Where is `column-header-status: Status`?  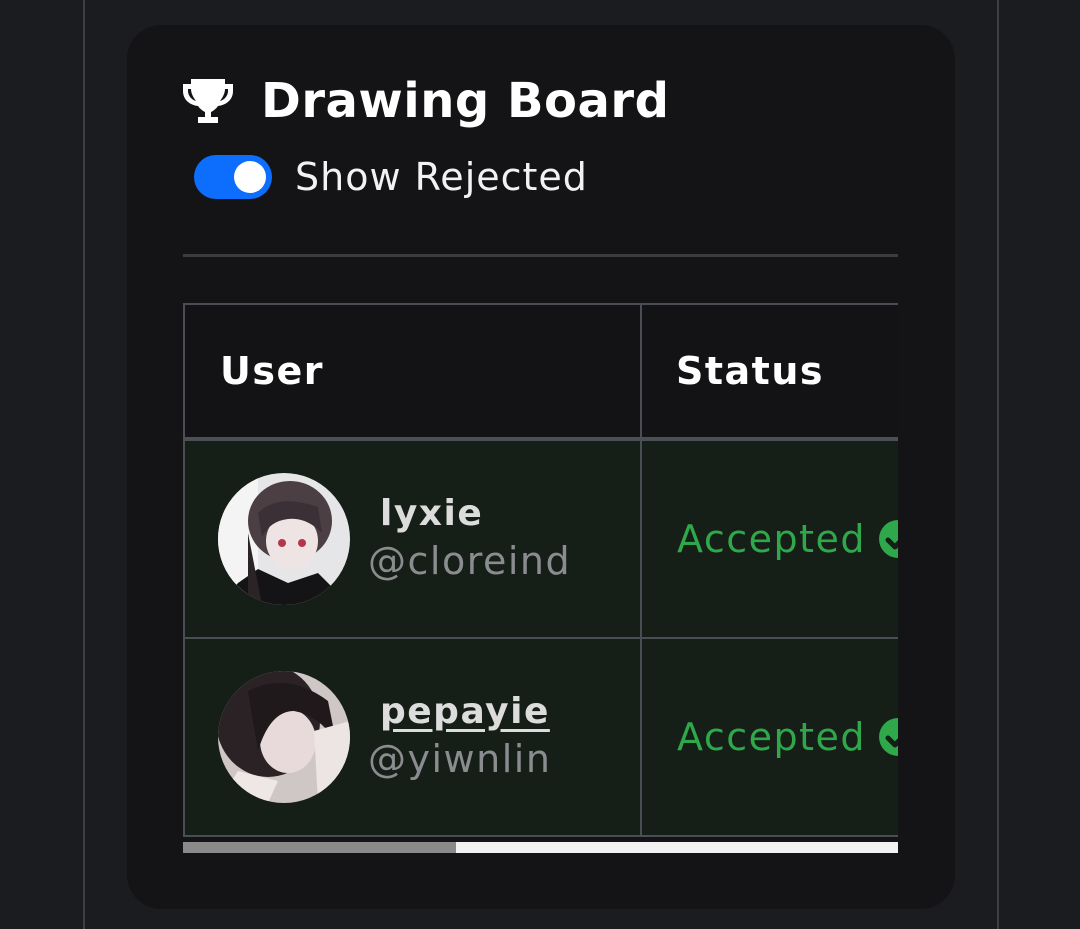
column-header-status: Status is located at coordinates (769, 372).